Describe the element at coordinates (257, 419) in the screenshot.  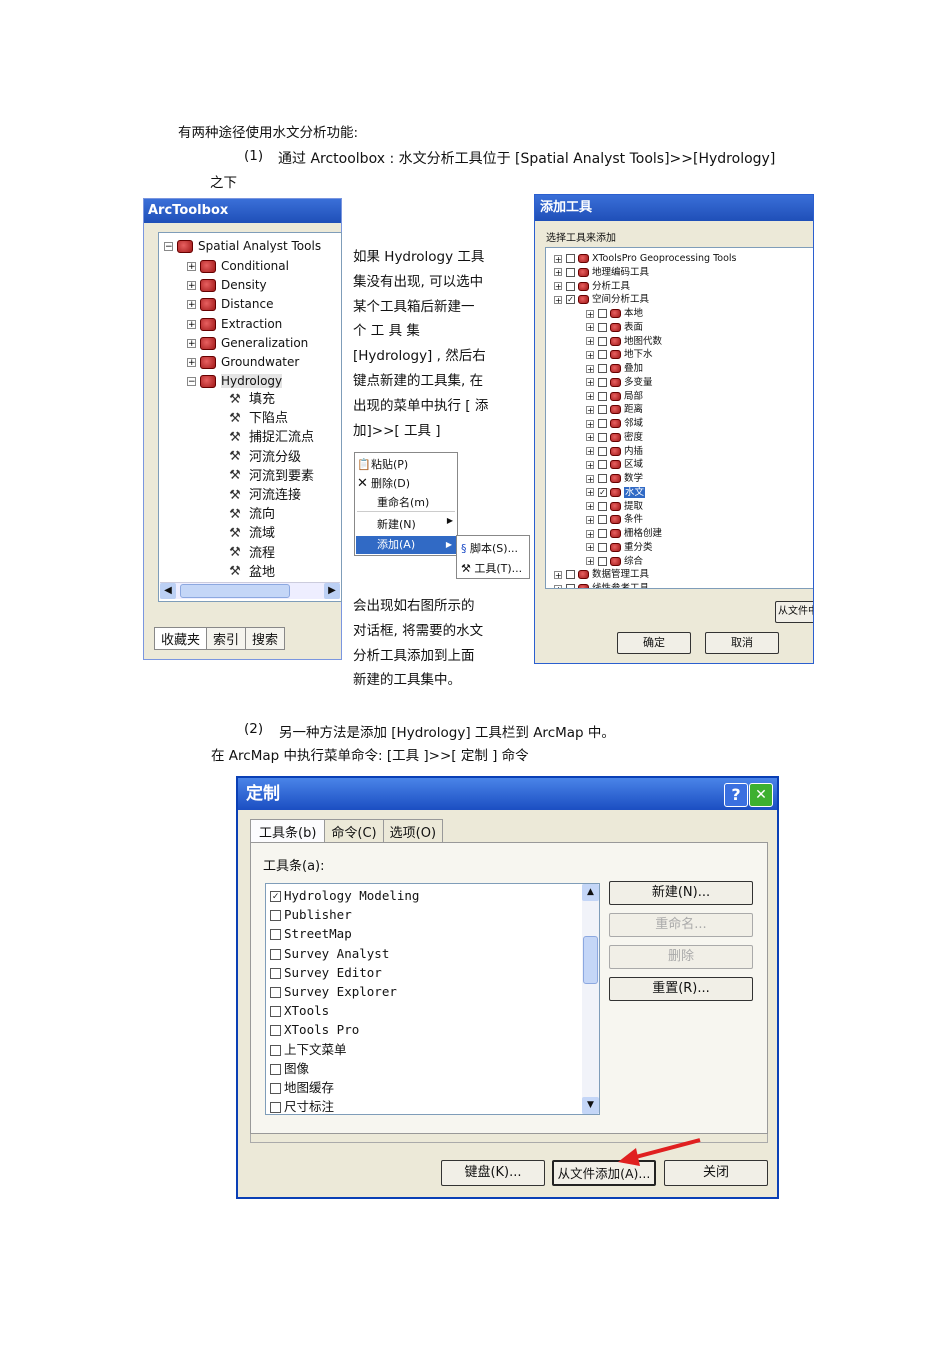
I see `tool-item: ⚒ 下陷点` at that location.